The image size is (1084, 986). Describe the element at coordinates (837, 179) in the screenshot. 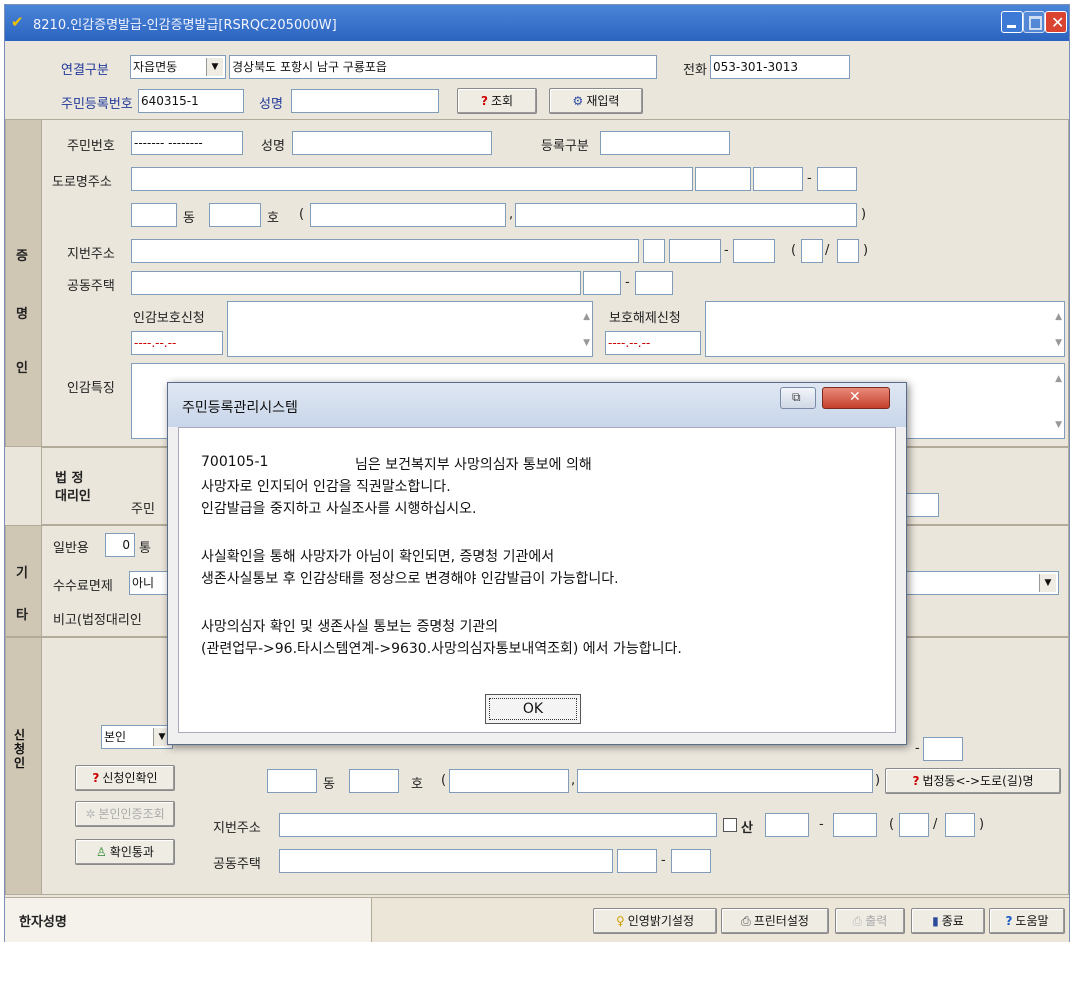

I see `road-building-sub` at that location.